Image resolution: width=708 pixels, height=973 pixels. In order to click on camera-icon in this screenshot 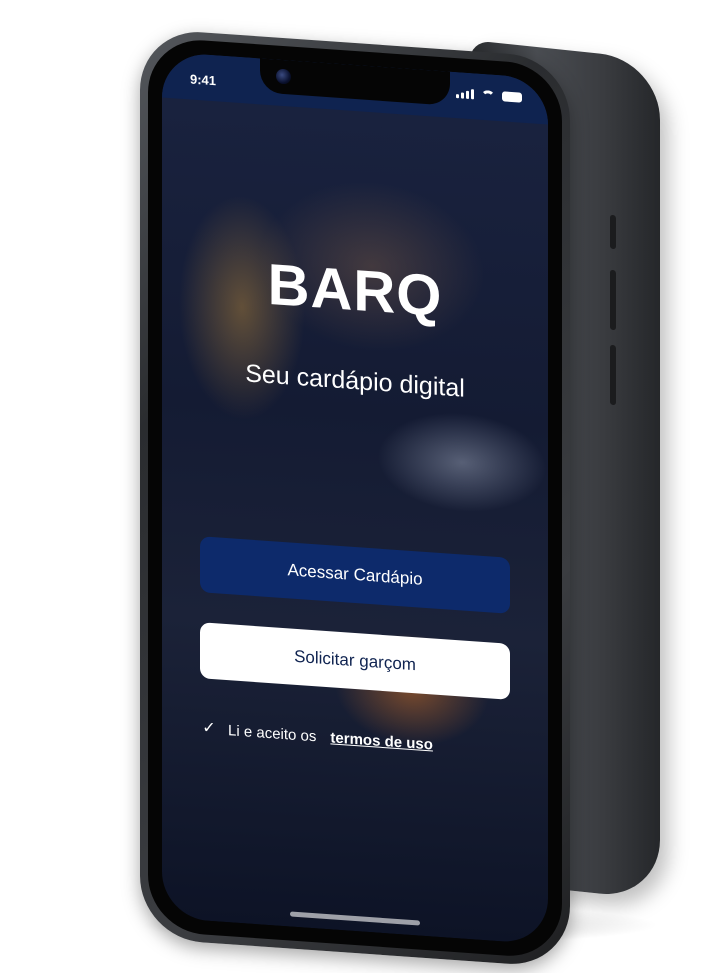, I will do `click(283, 76)`.